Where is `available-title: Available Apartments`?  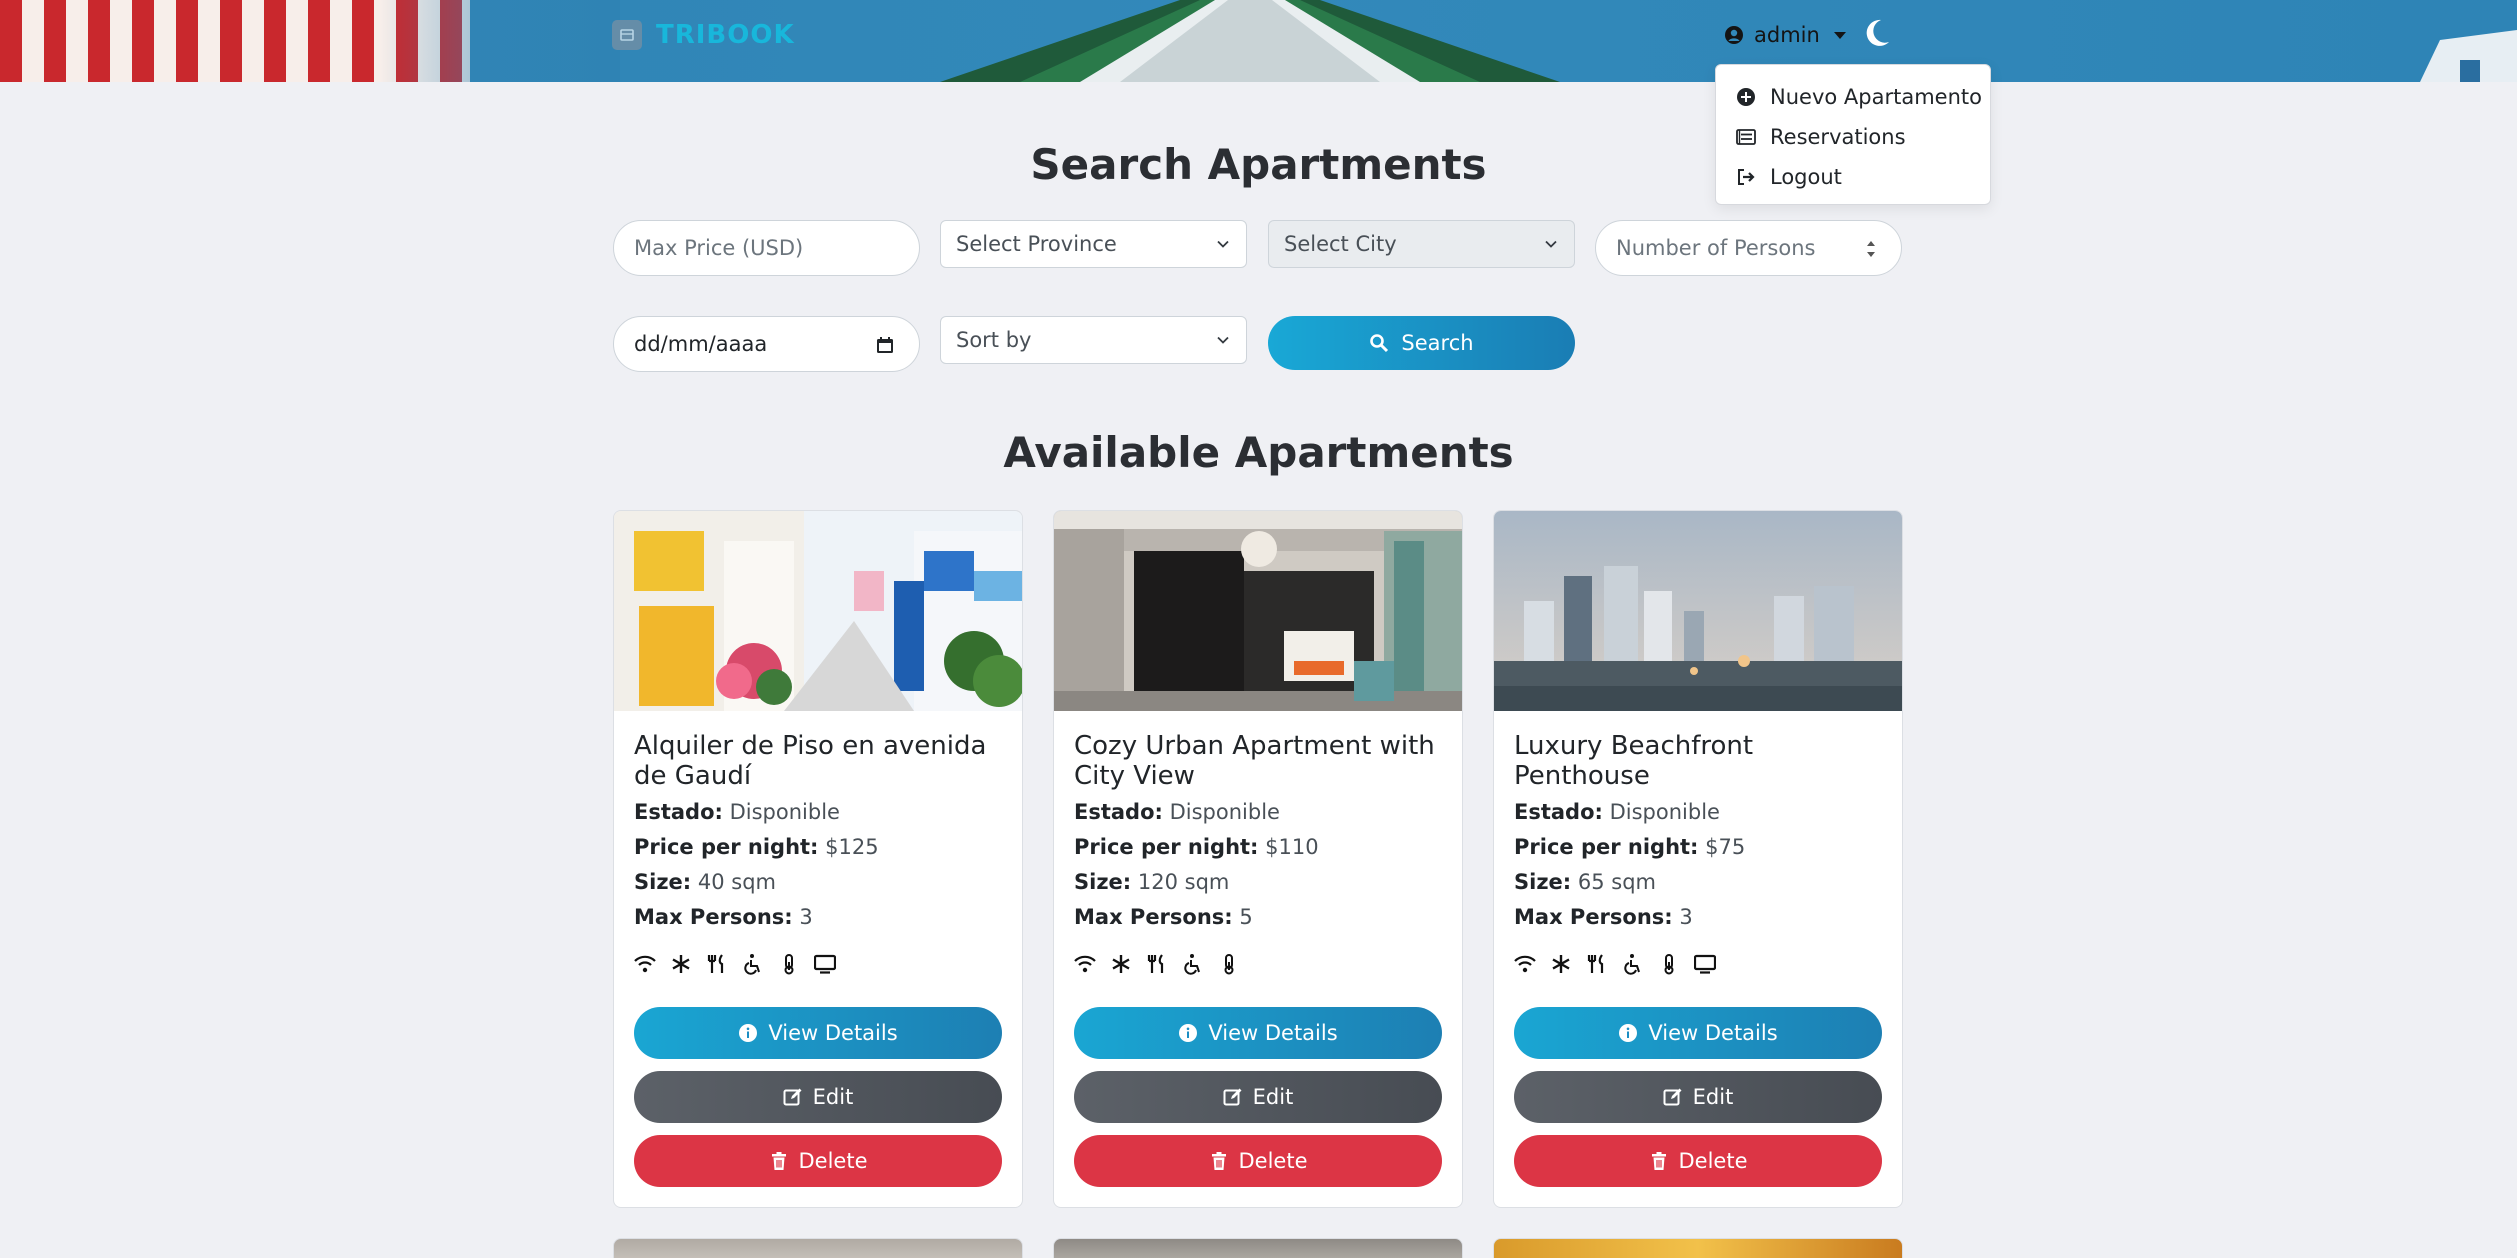 available-title: Available Apartments is located at coordinates (1258, 452).